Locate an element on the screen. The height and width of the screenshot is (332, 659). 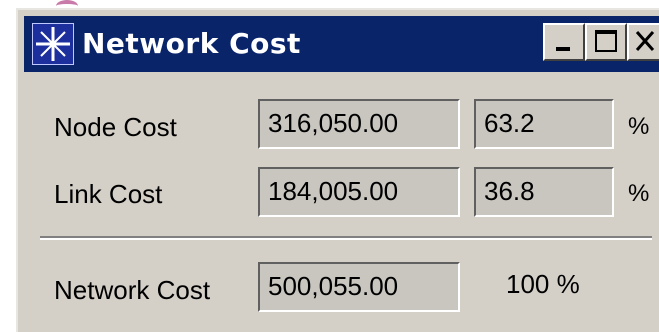
minimize-icon is located at coordinates (563, 49).